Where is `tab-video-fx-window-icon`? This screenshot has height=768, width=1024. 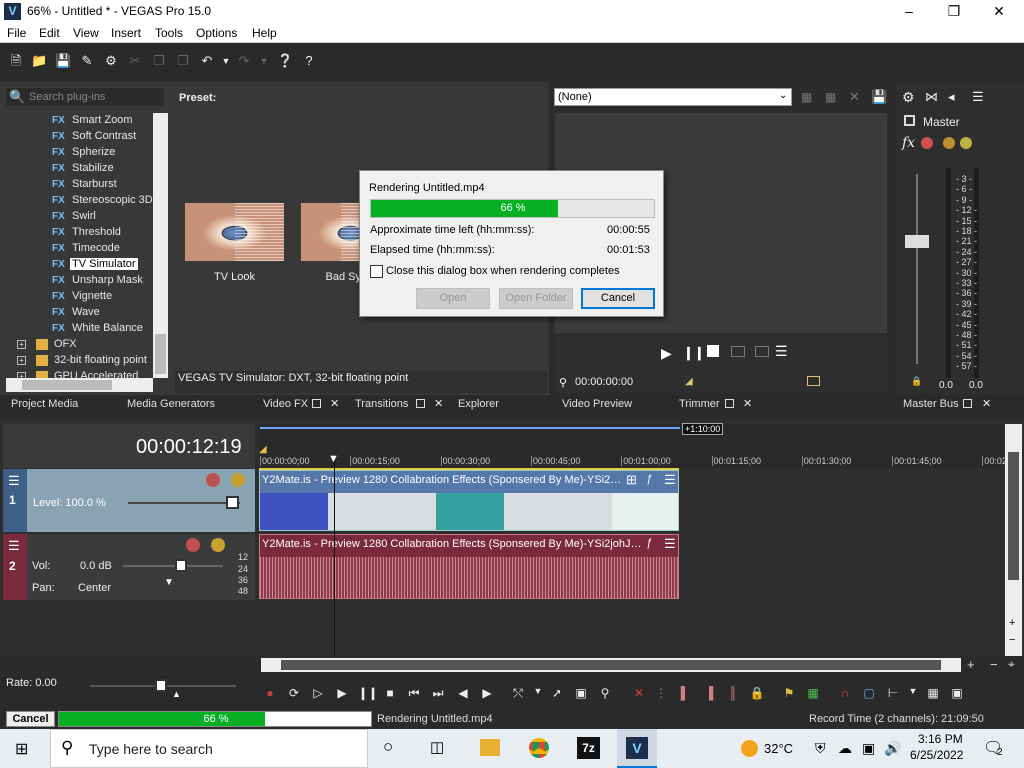 tab-video-fx-window-icon is located at coordinates (316, 403).